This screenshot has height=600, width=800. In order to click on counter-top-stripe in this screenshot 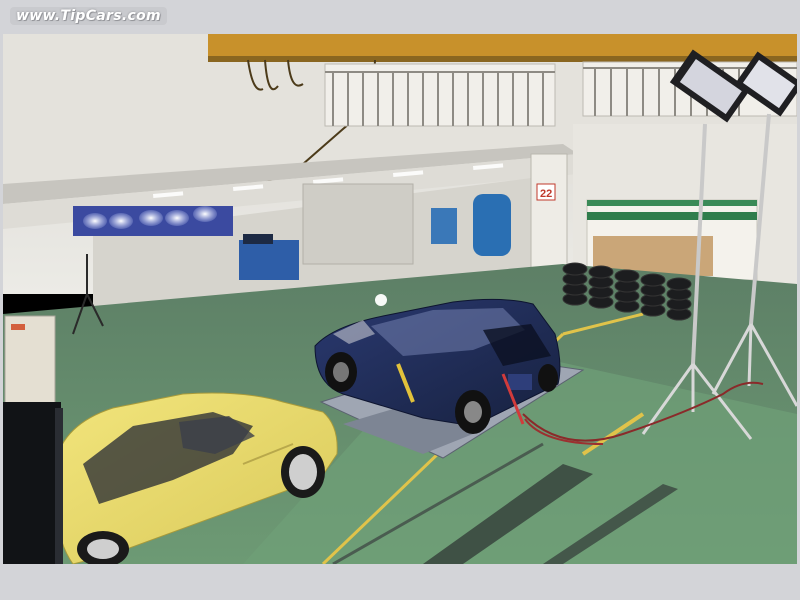, I will do `click(672, 203)`.